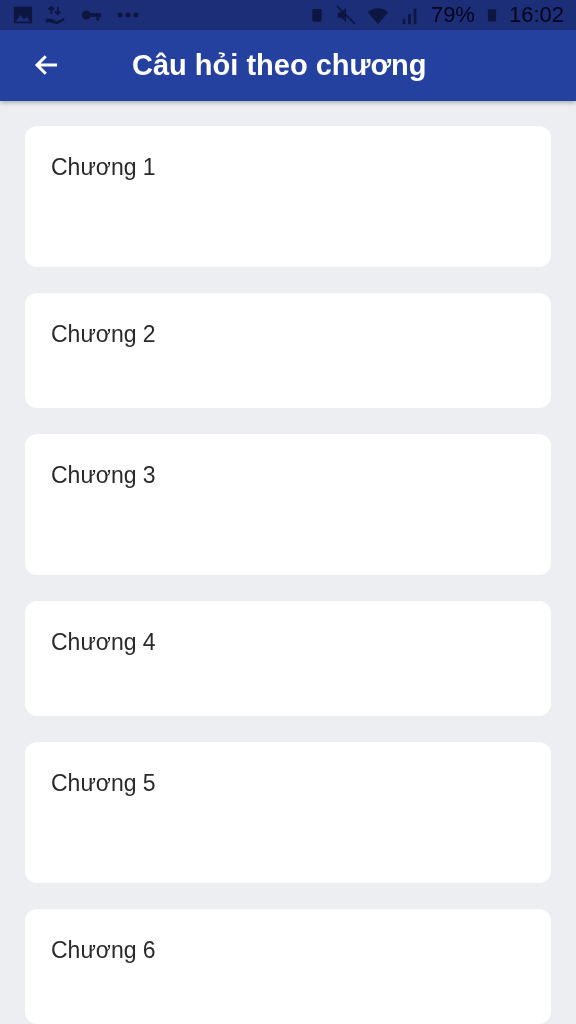 The height and width of the screenshot is (1024, 576). What do you see at coordinates (103, 950) in the screenshot?
I see `chapter-label: Chương 6` at bounding box center [103, 950].